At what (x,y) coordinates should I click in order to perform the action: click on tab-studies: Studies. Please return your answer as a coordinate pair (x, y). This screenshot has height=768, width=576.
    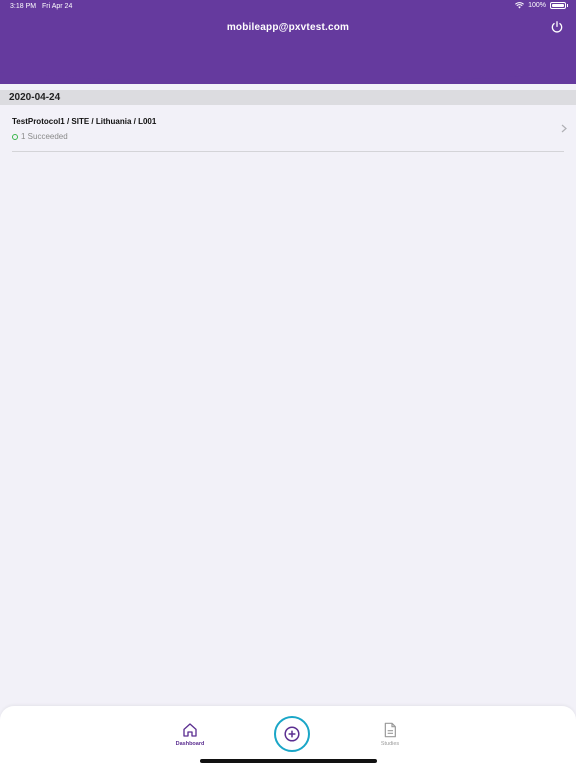
    Looking at the image, I should click on (390, 734).